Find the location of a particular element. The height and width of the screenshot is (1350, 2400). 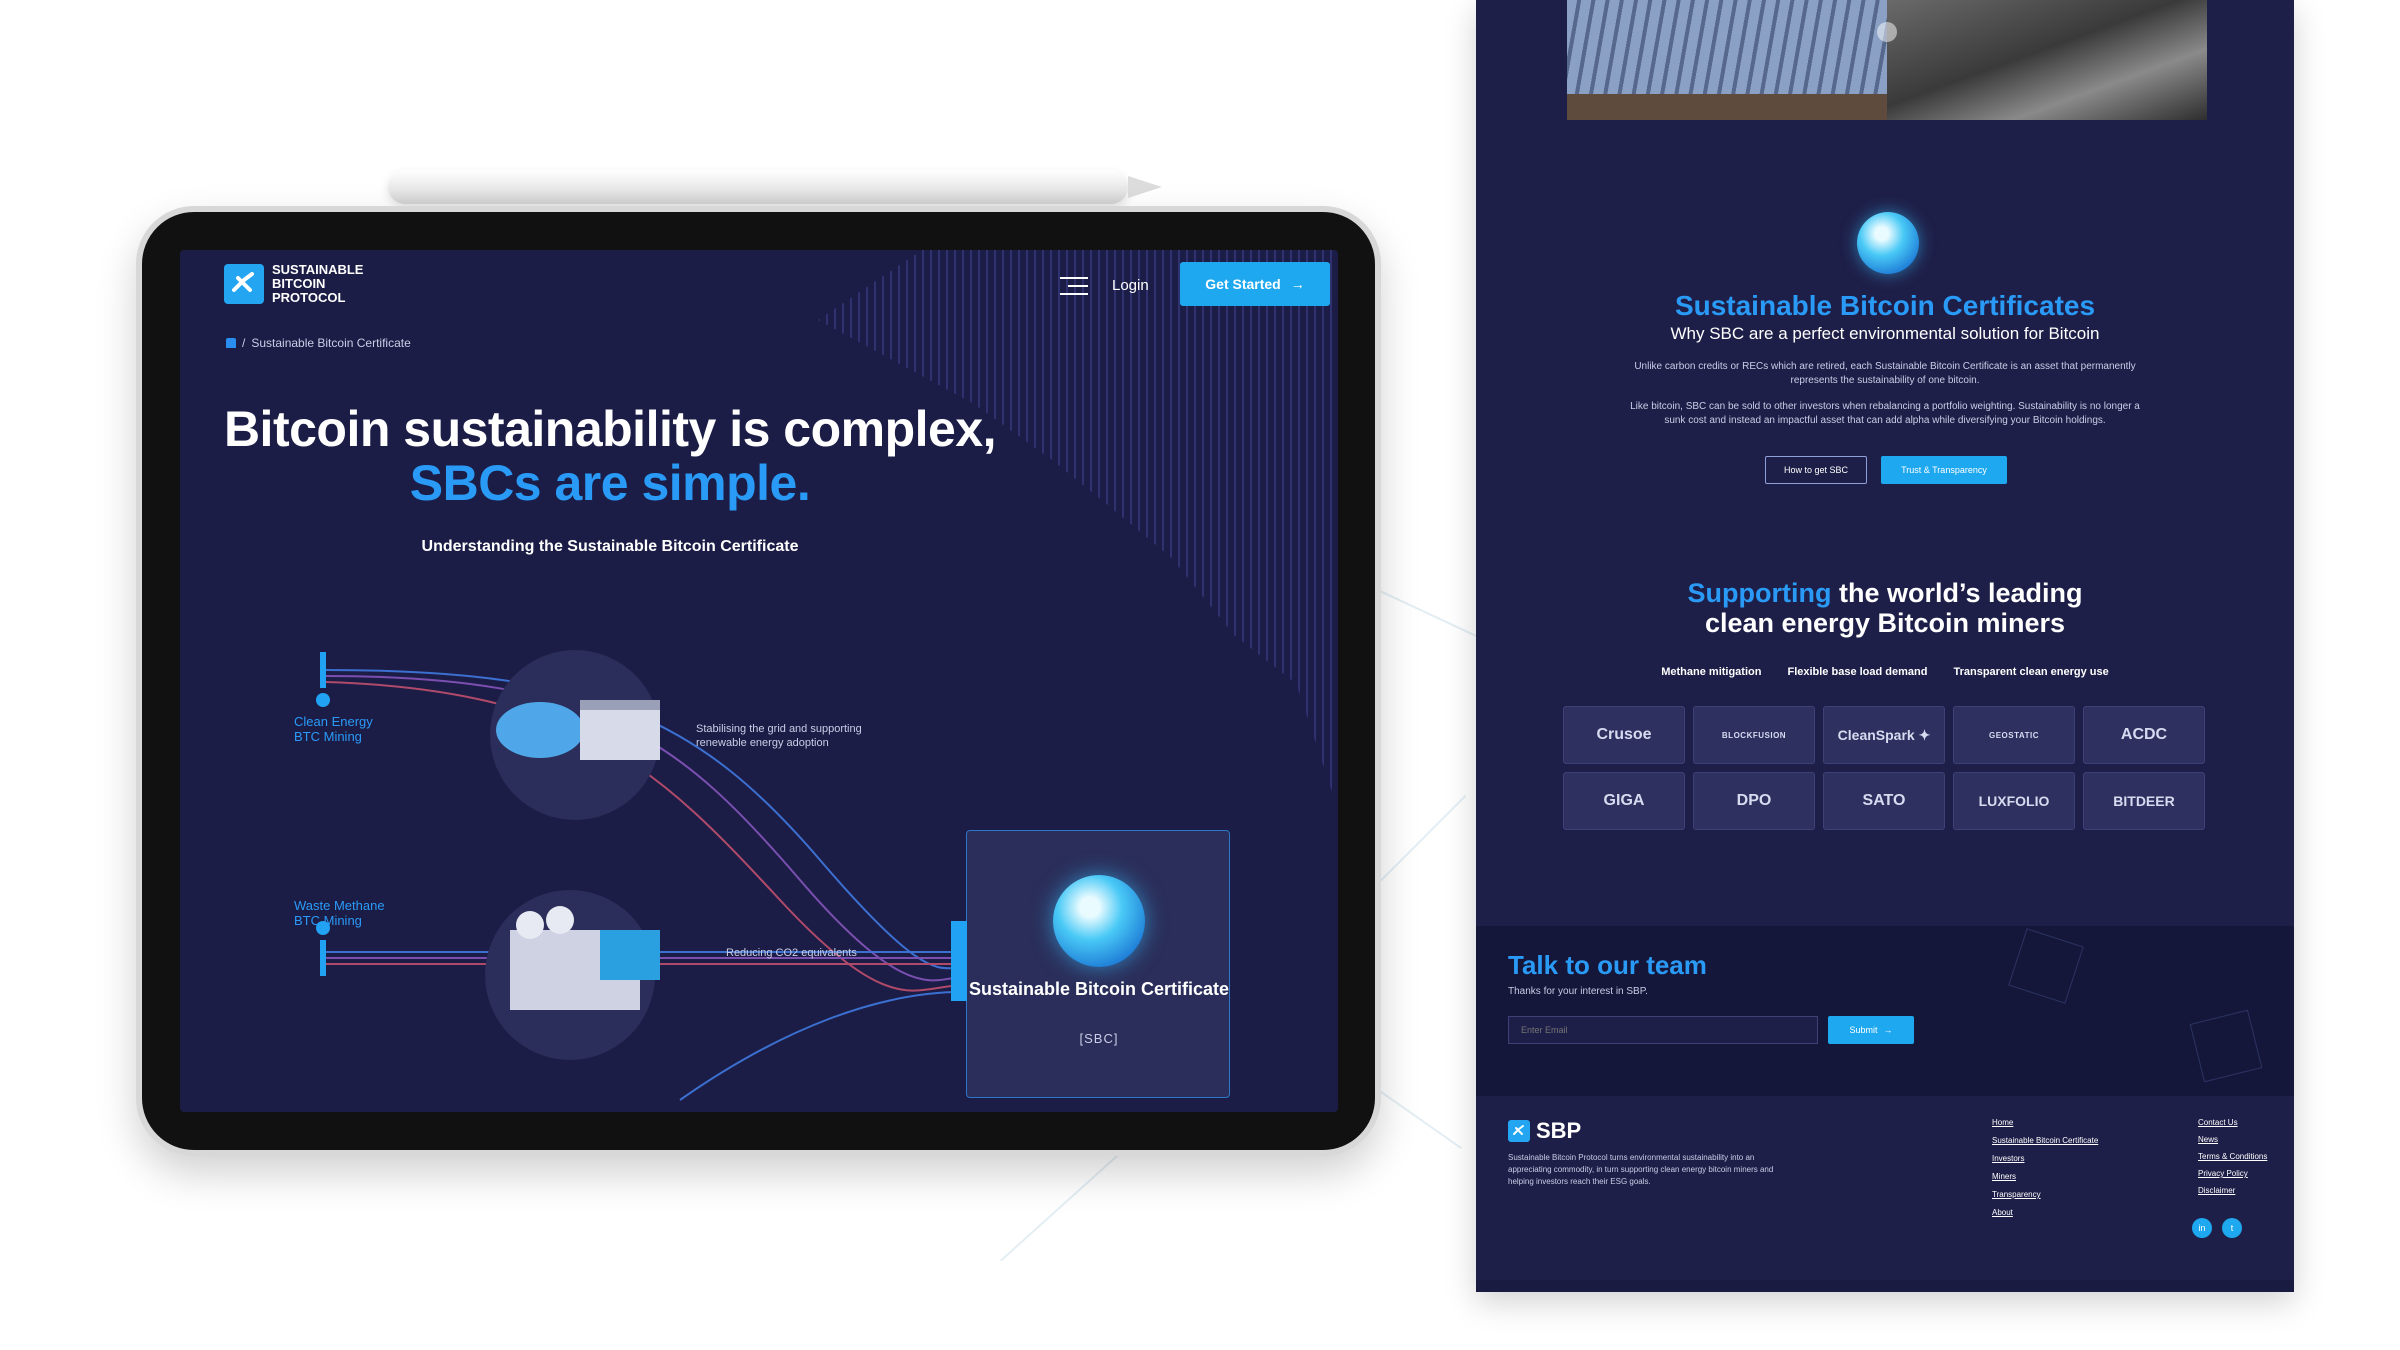

footer-bottom-bar is located at coordinates (1885, 1286).